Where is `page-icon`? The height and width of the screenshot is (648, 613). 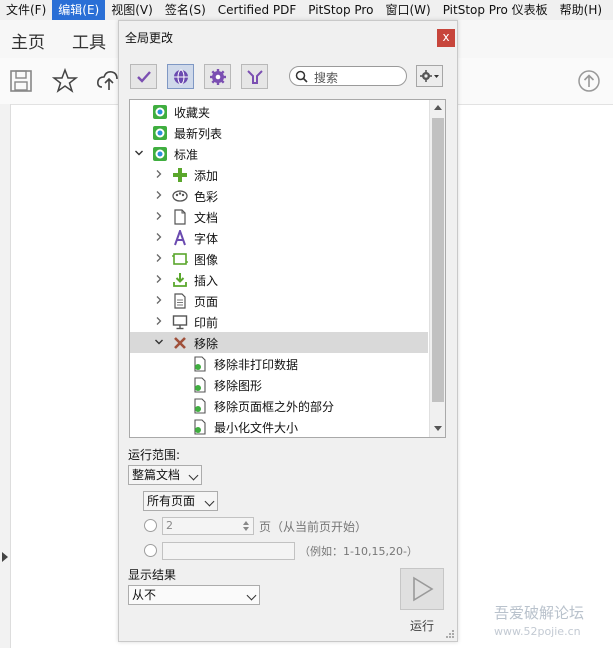
page-icon is located at coordinates (180, 301).